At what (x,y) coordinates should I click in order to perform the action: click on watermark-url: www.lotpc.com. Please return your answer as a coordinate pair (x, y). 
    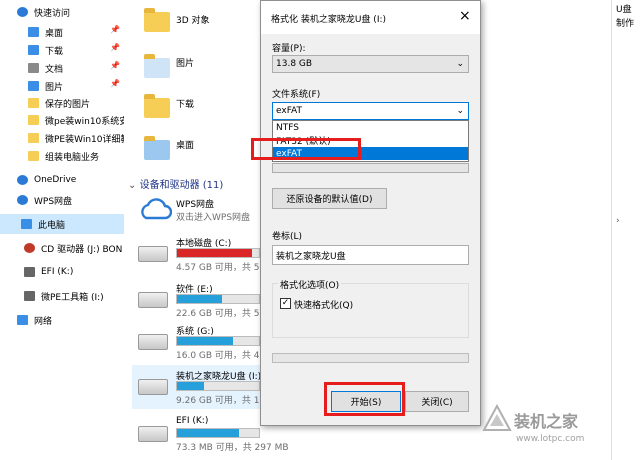
    Looking at the image, I should click on (550, 439).